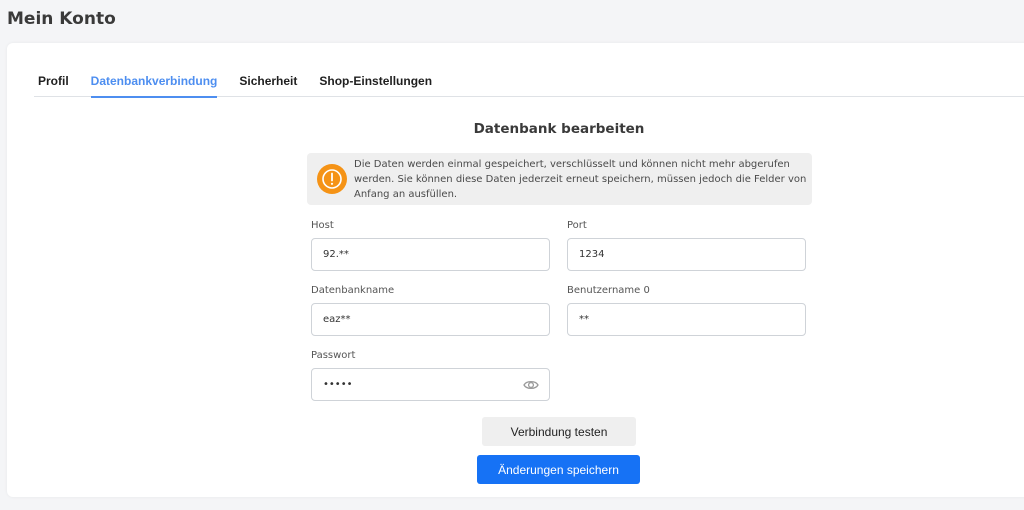  Describe the element at coordinates (333, 355) in the screenshot. I see `password-label: Passwort` at that location.